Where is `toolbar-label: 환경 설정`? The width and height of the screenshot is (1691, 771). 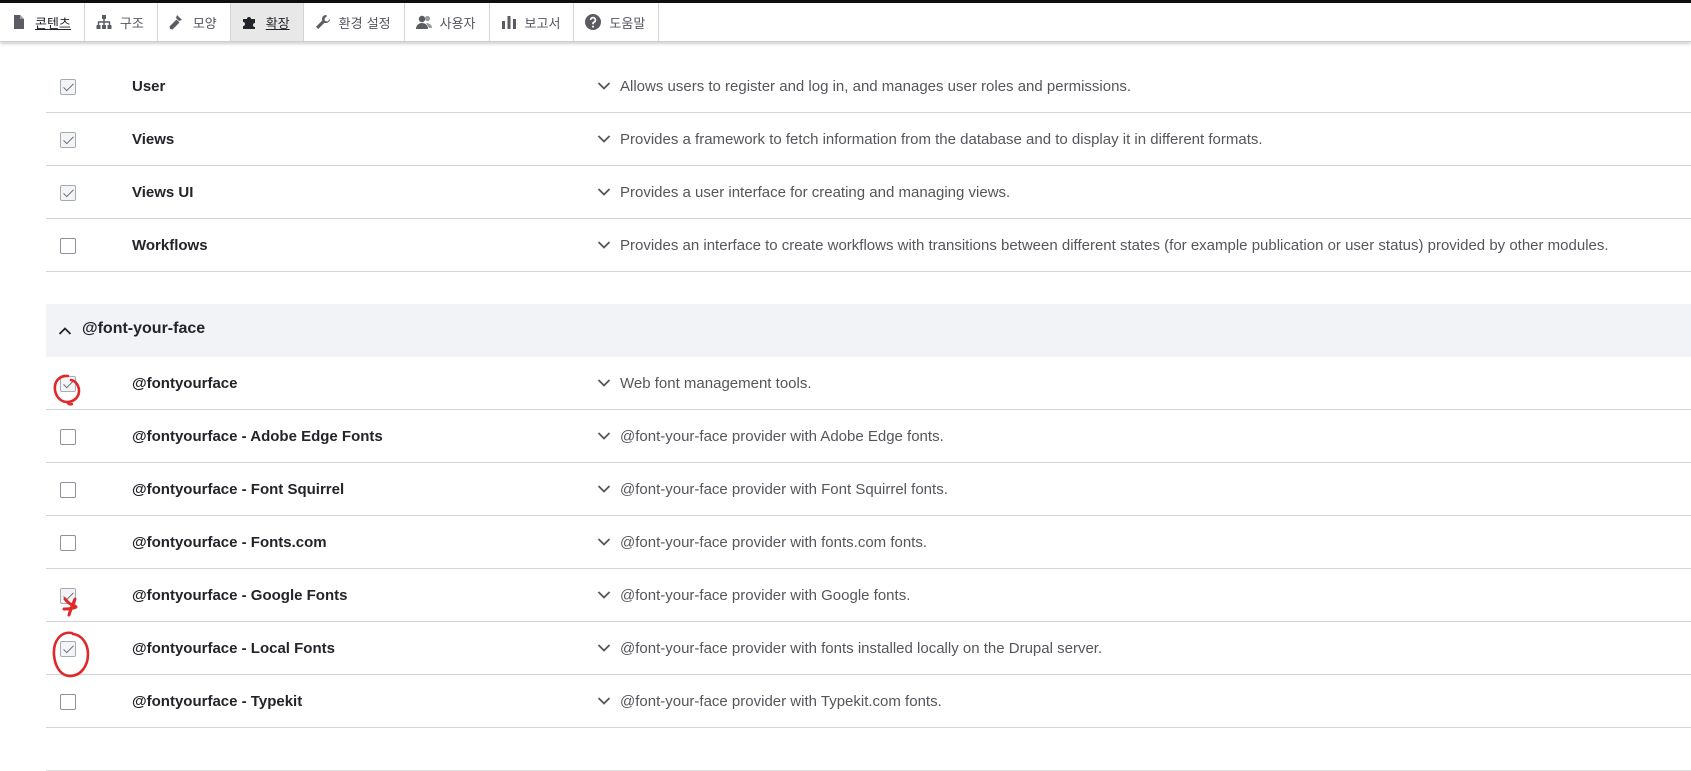 toolbar-label: 환경 설정 is located at coordinates (364, 24).